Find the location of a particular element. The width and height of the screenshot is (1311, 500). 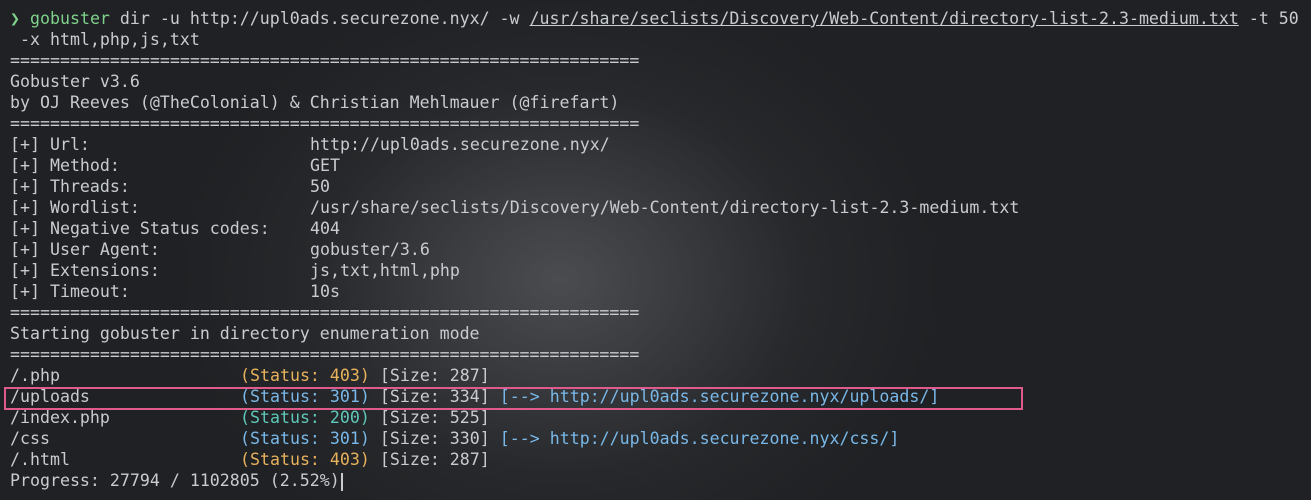

progress-text: Progress: 27794 / 1102805 (2.52%) is located at coordinates (175, 480).